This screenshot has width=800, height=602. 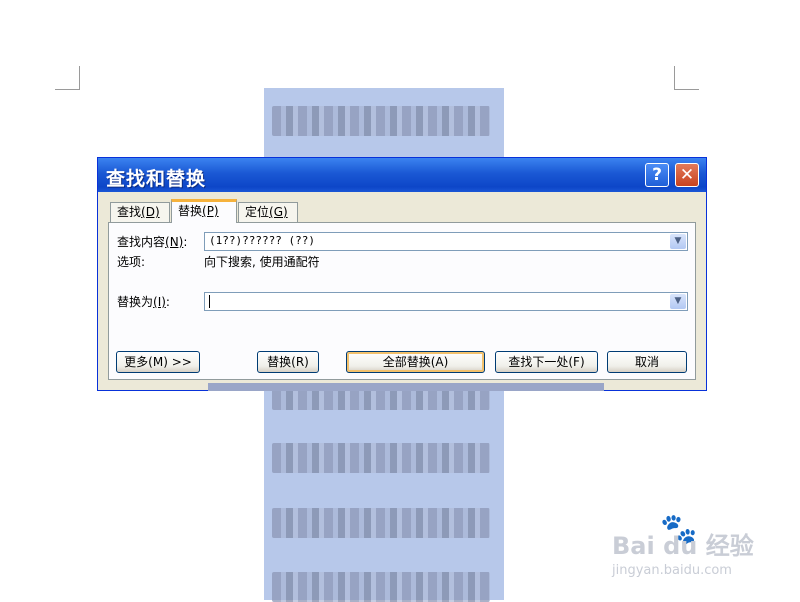 What do you see at coordinates (647, 362) in the screenshot?
I see `cancel-button: 取消` at bounding box center [647, 362].